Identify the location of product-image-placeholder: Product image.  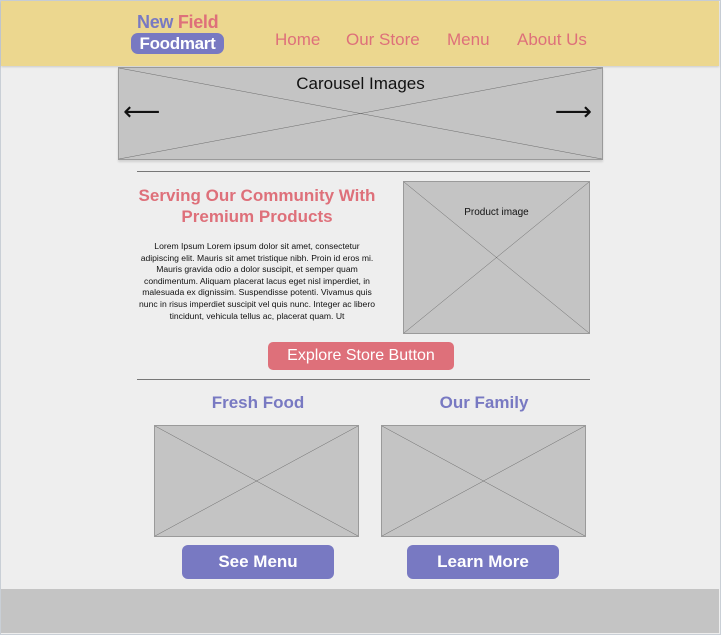
(496, 257).